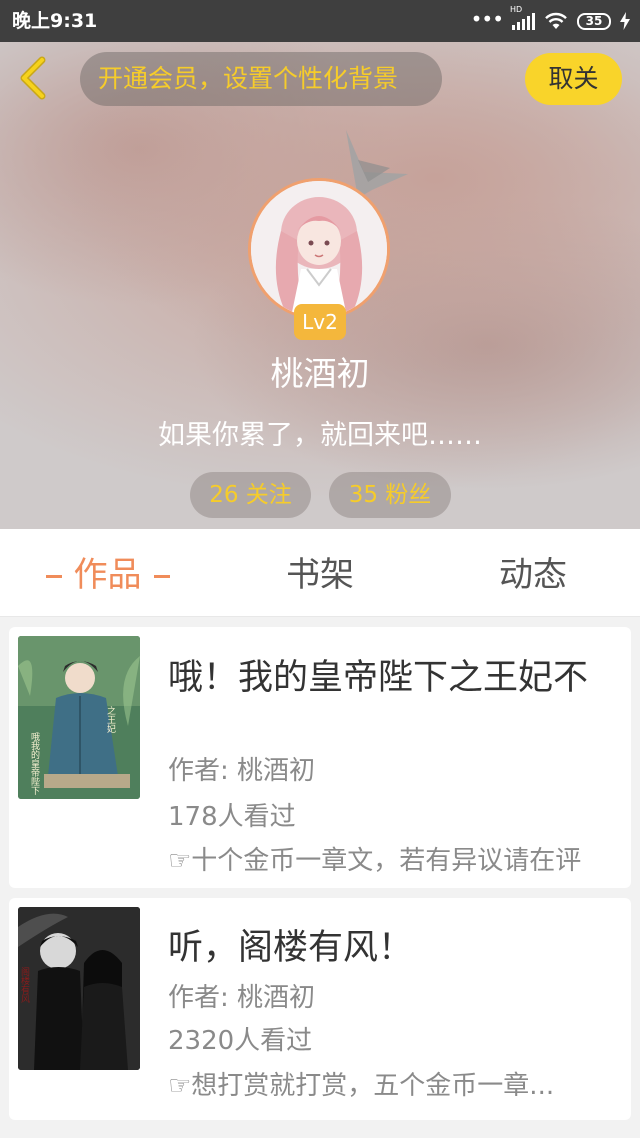  I want to click on tab-active-dash-right, so click(161, 576).